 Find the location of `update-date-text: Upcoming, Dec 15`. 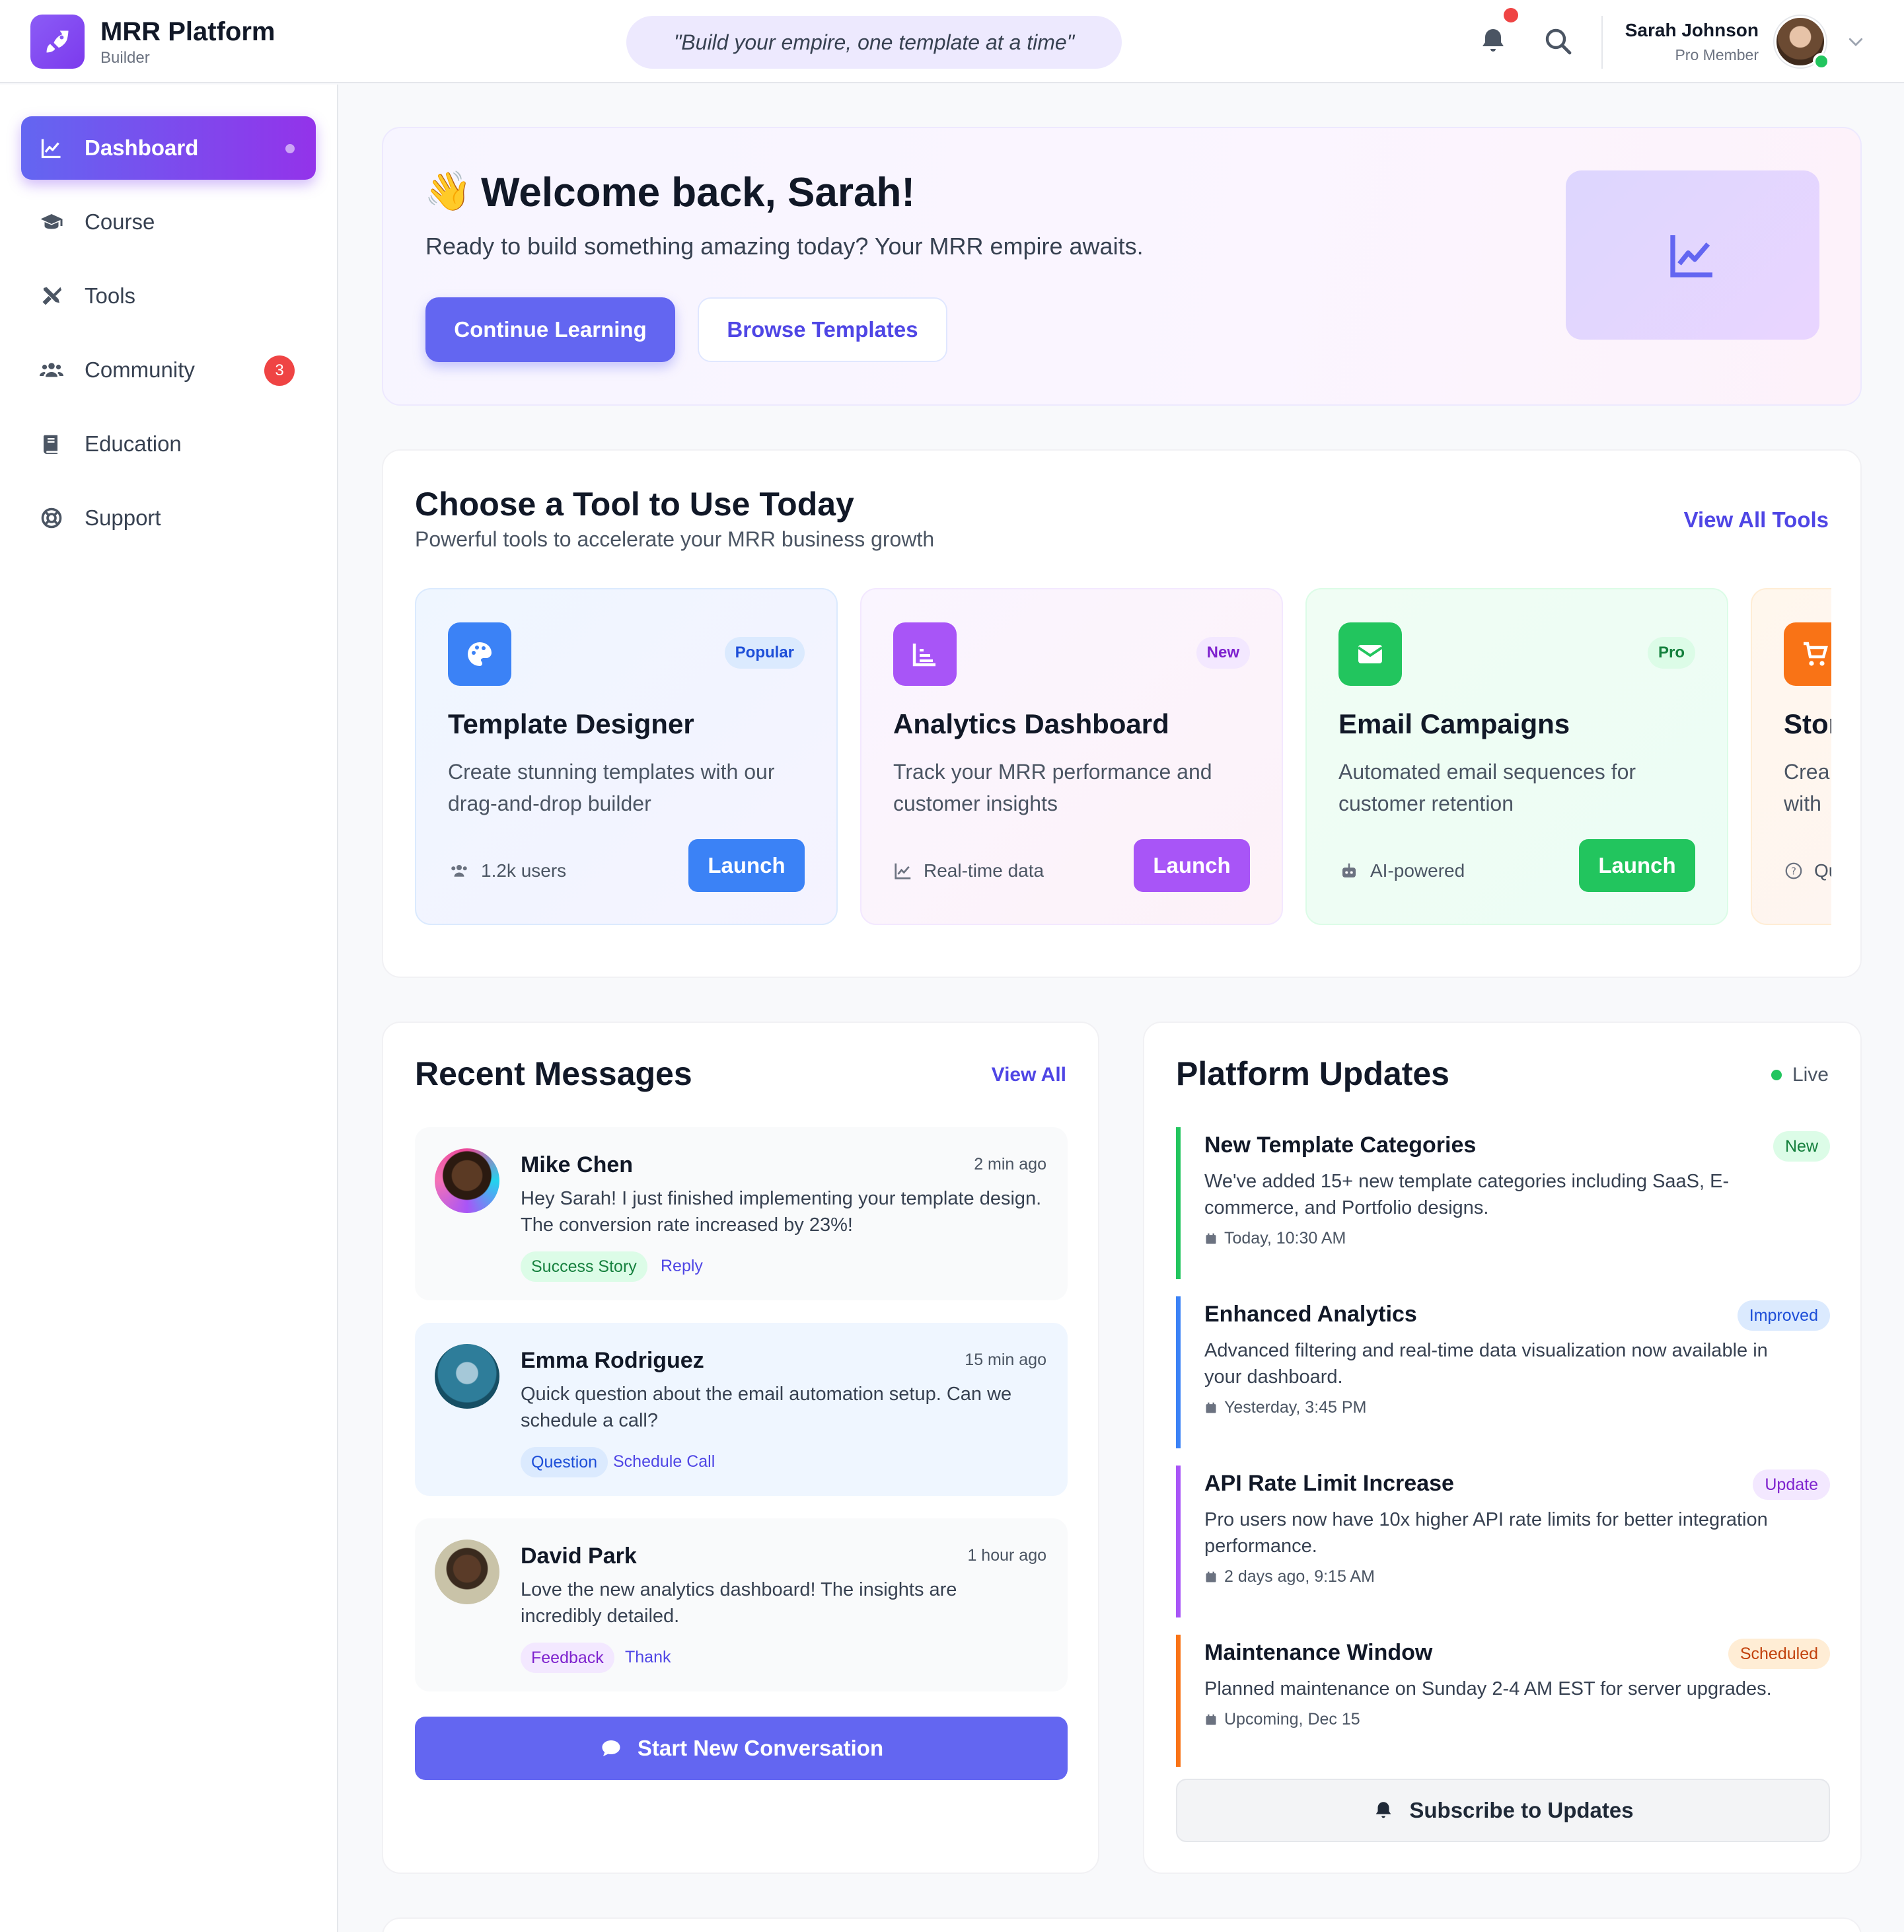

update-date-text: Upcoming, Dec 15 is located at coordinates (1292, 1719).